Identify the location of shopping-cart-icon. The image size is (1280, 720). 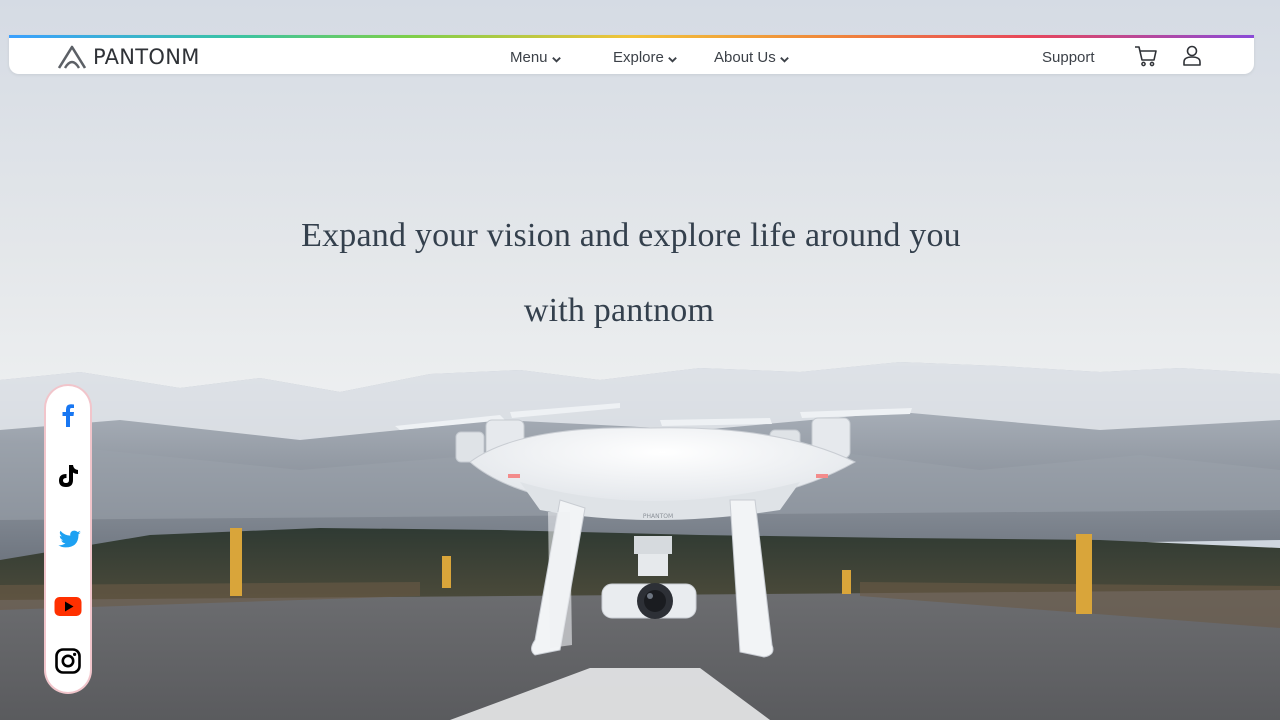
(1146, 56).